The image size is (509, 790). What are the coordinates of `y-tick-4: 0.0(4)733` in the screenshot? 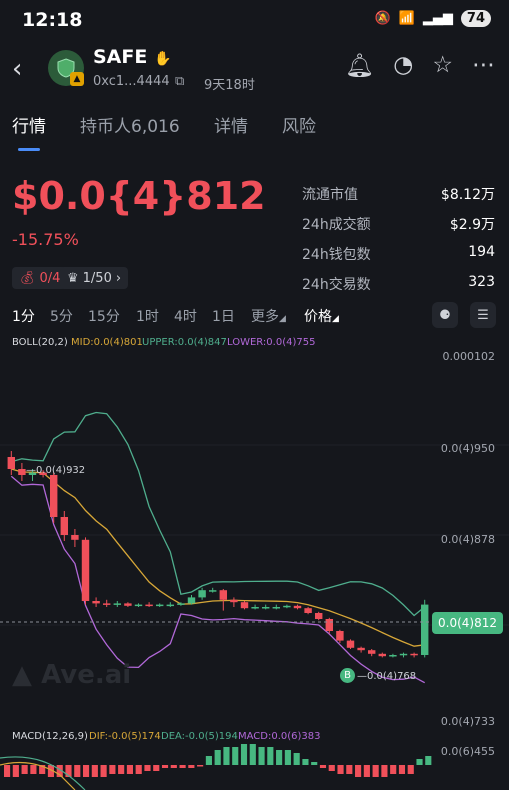 It's located at (467, 721).